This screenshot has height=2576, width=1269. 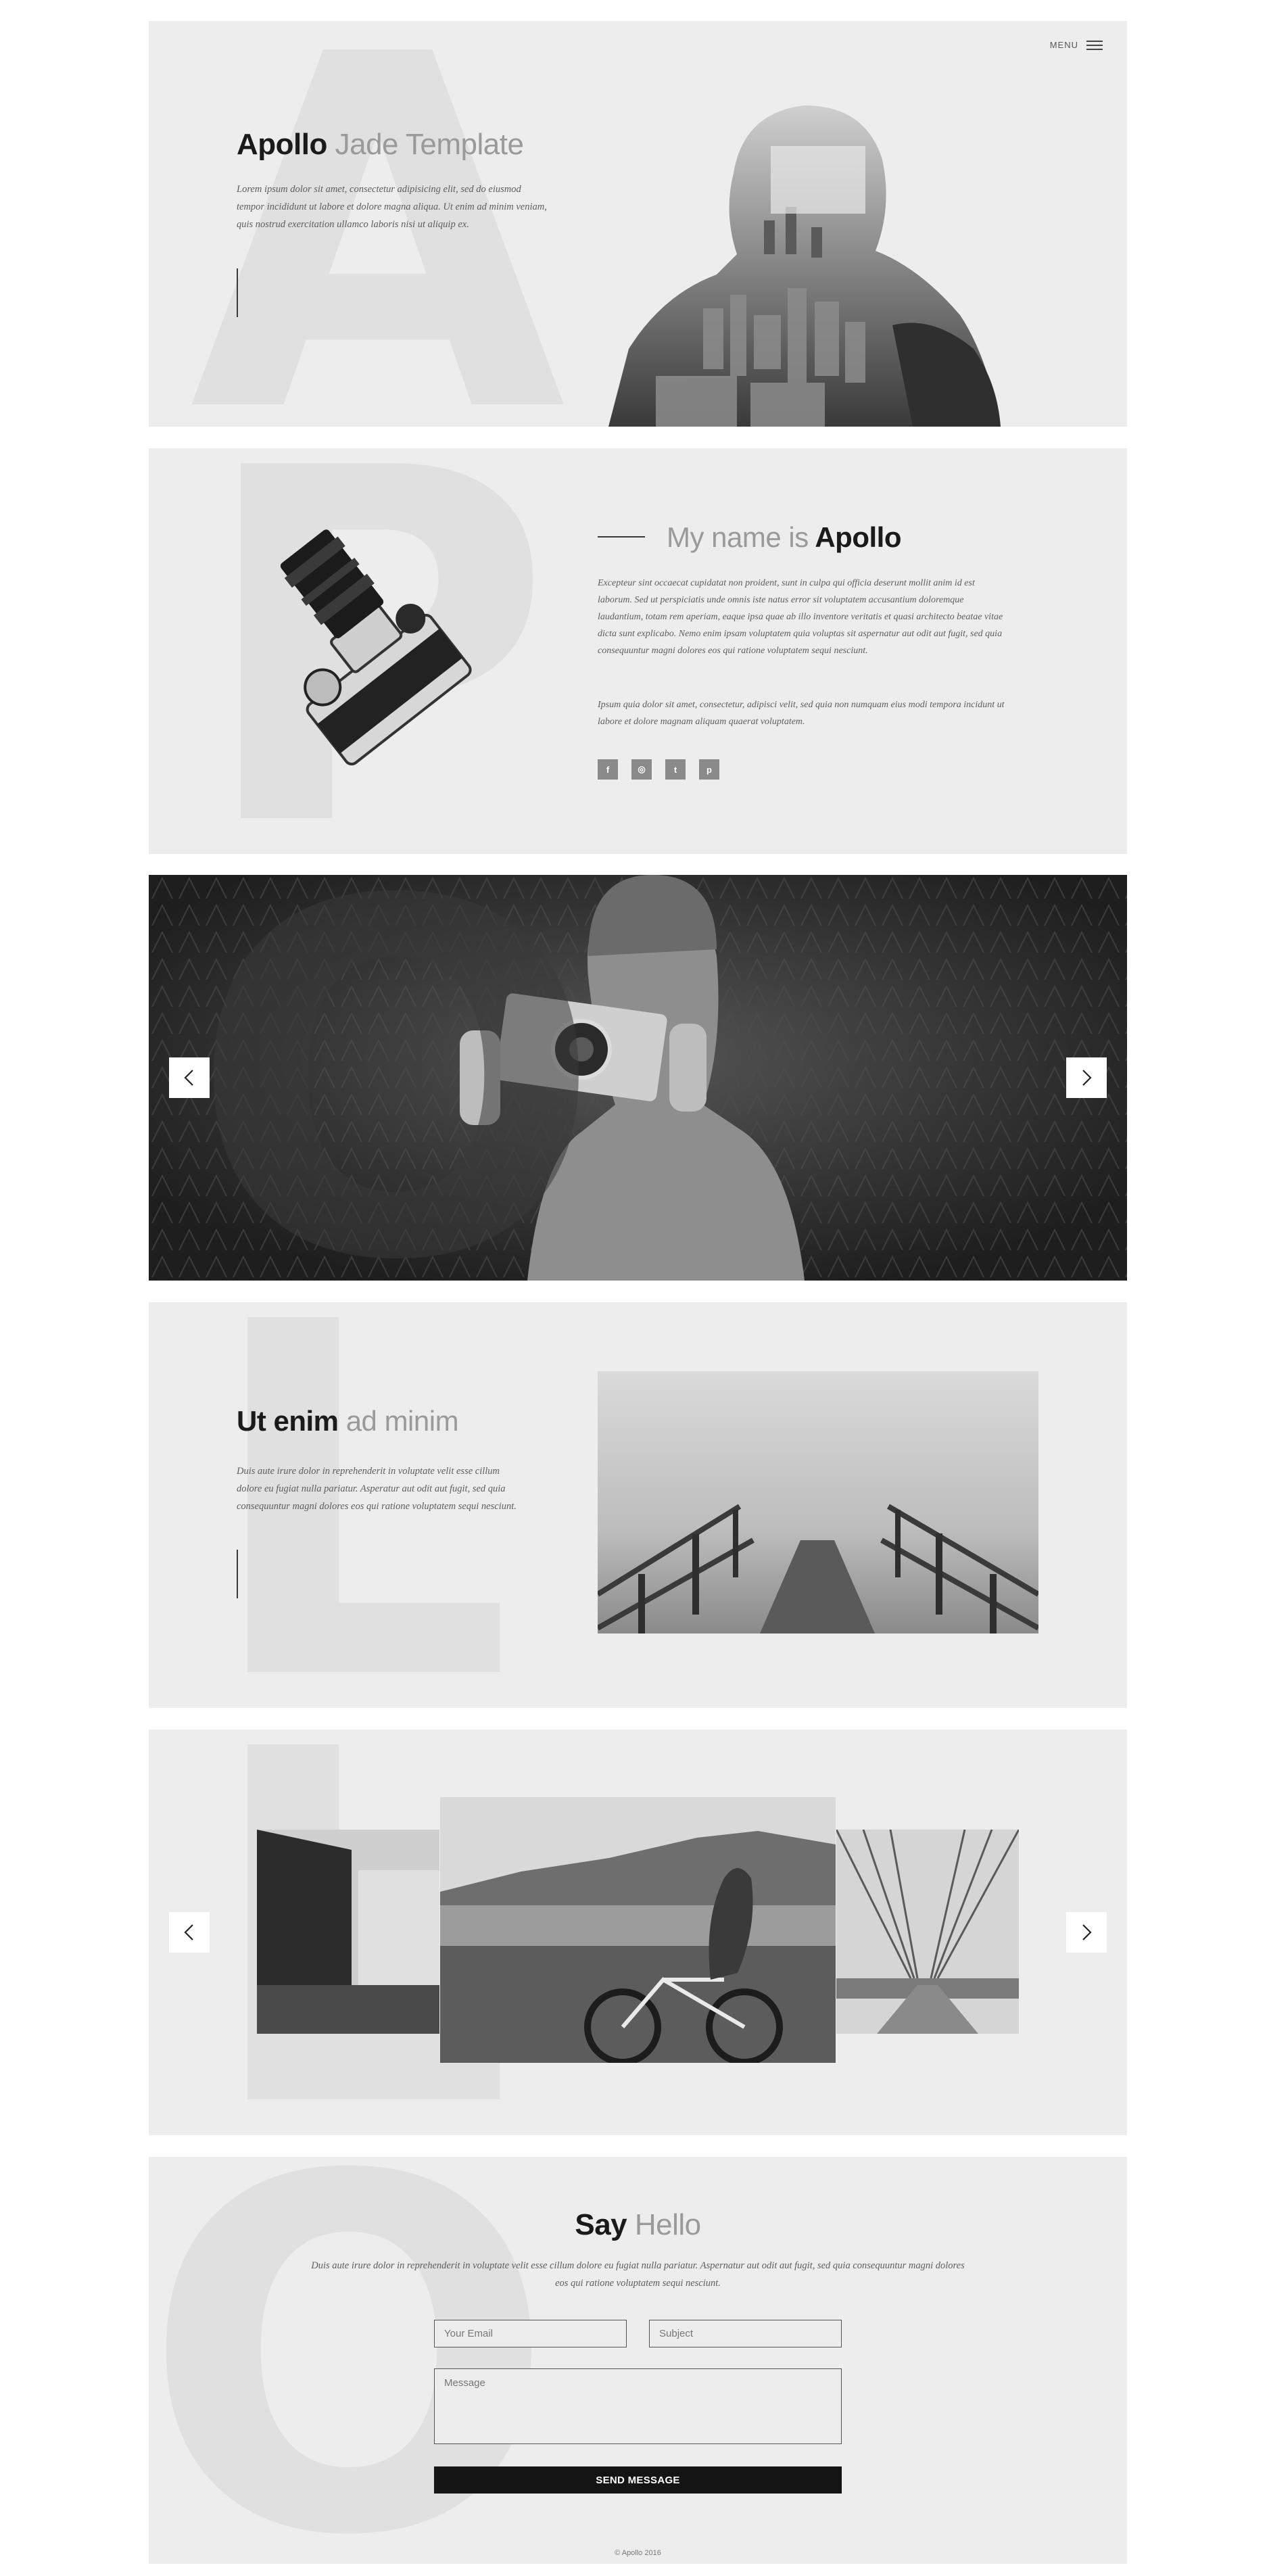 I want to click on carousel-next-button, so click(x=1086, y=1932).